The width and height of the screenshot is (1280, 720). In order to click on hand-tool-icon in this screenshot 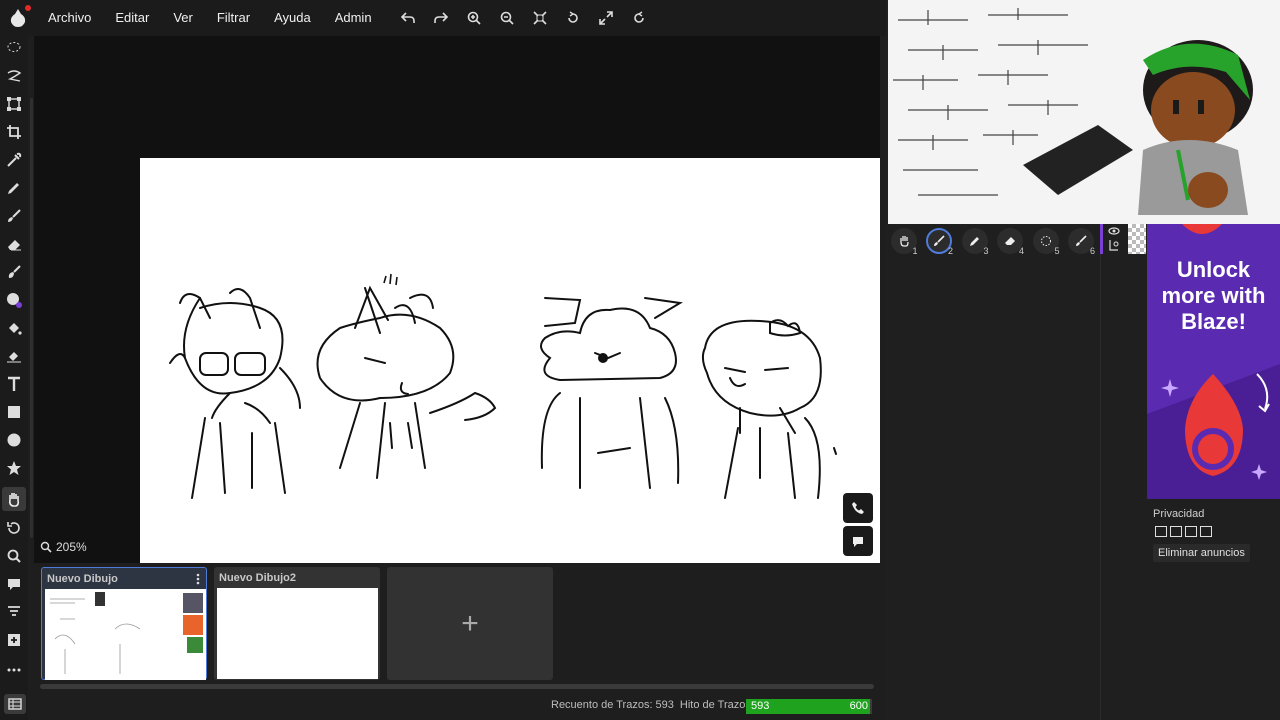, I will do `click(14, 499)`.